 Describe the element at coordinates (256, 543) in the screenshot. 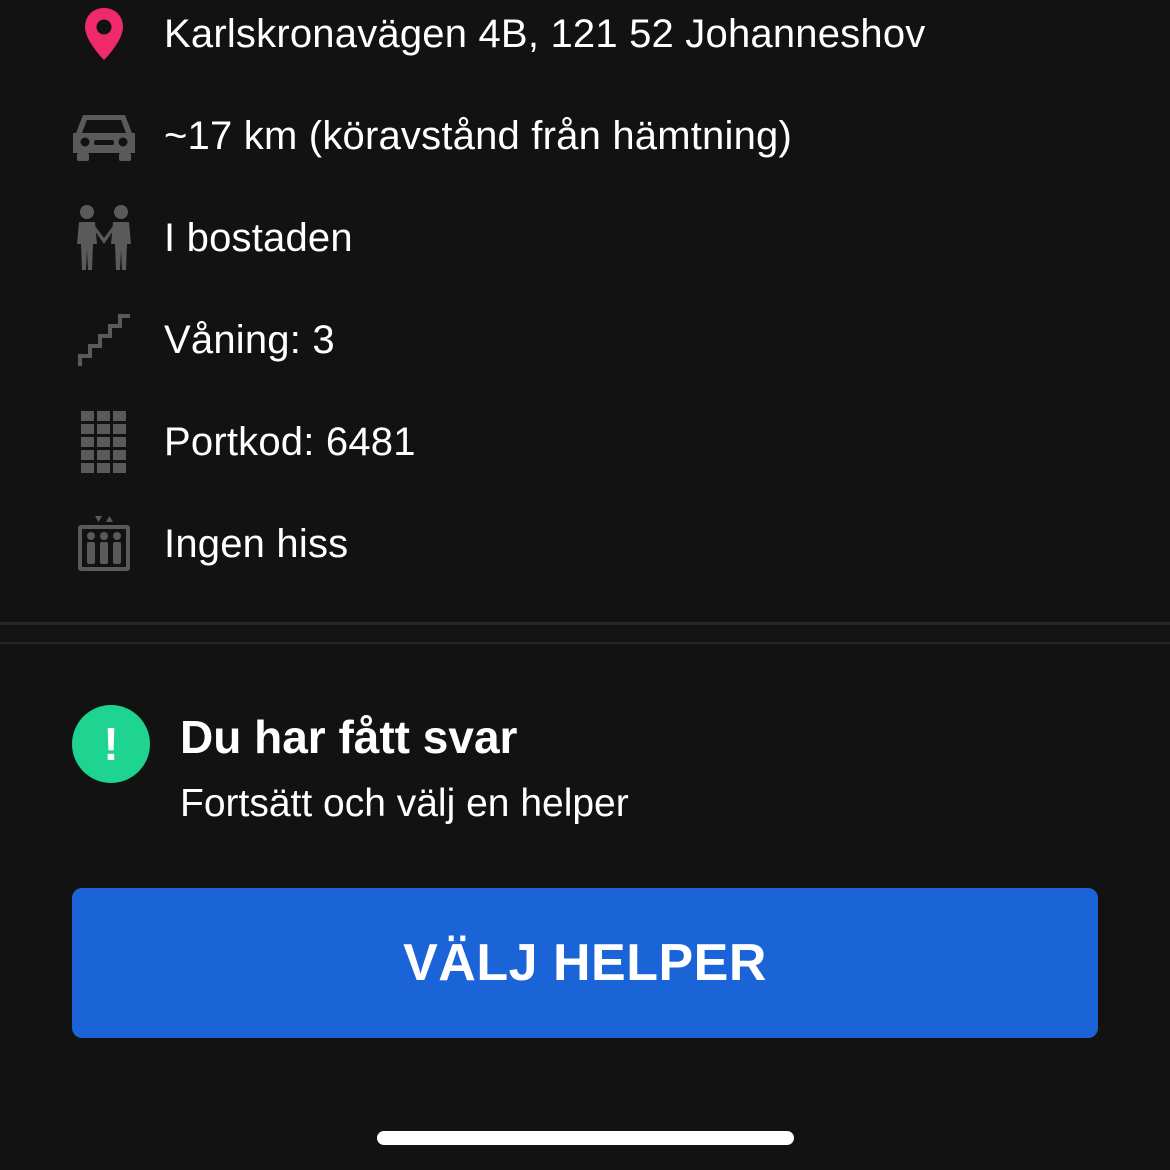

I see `elevator-text: Ingen hiss` at that location.